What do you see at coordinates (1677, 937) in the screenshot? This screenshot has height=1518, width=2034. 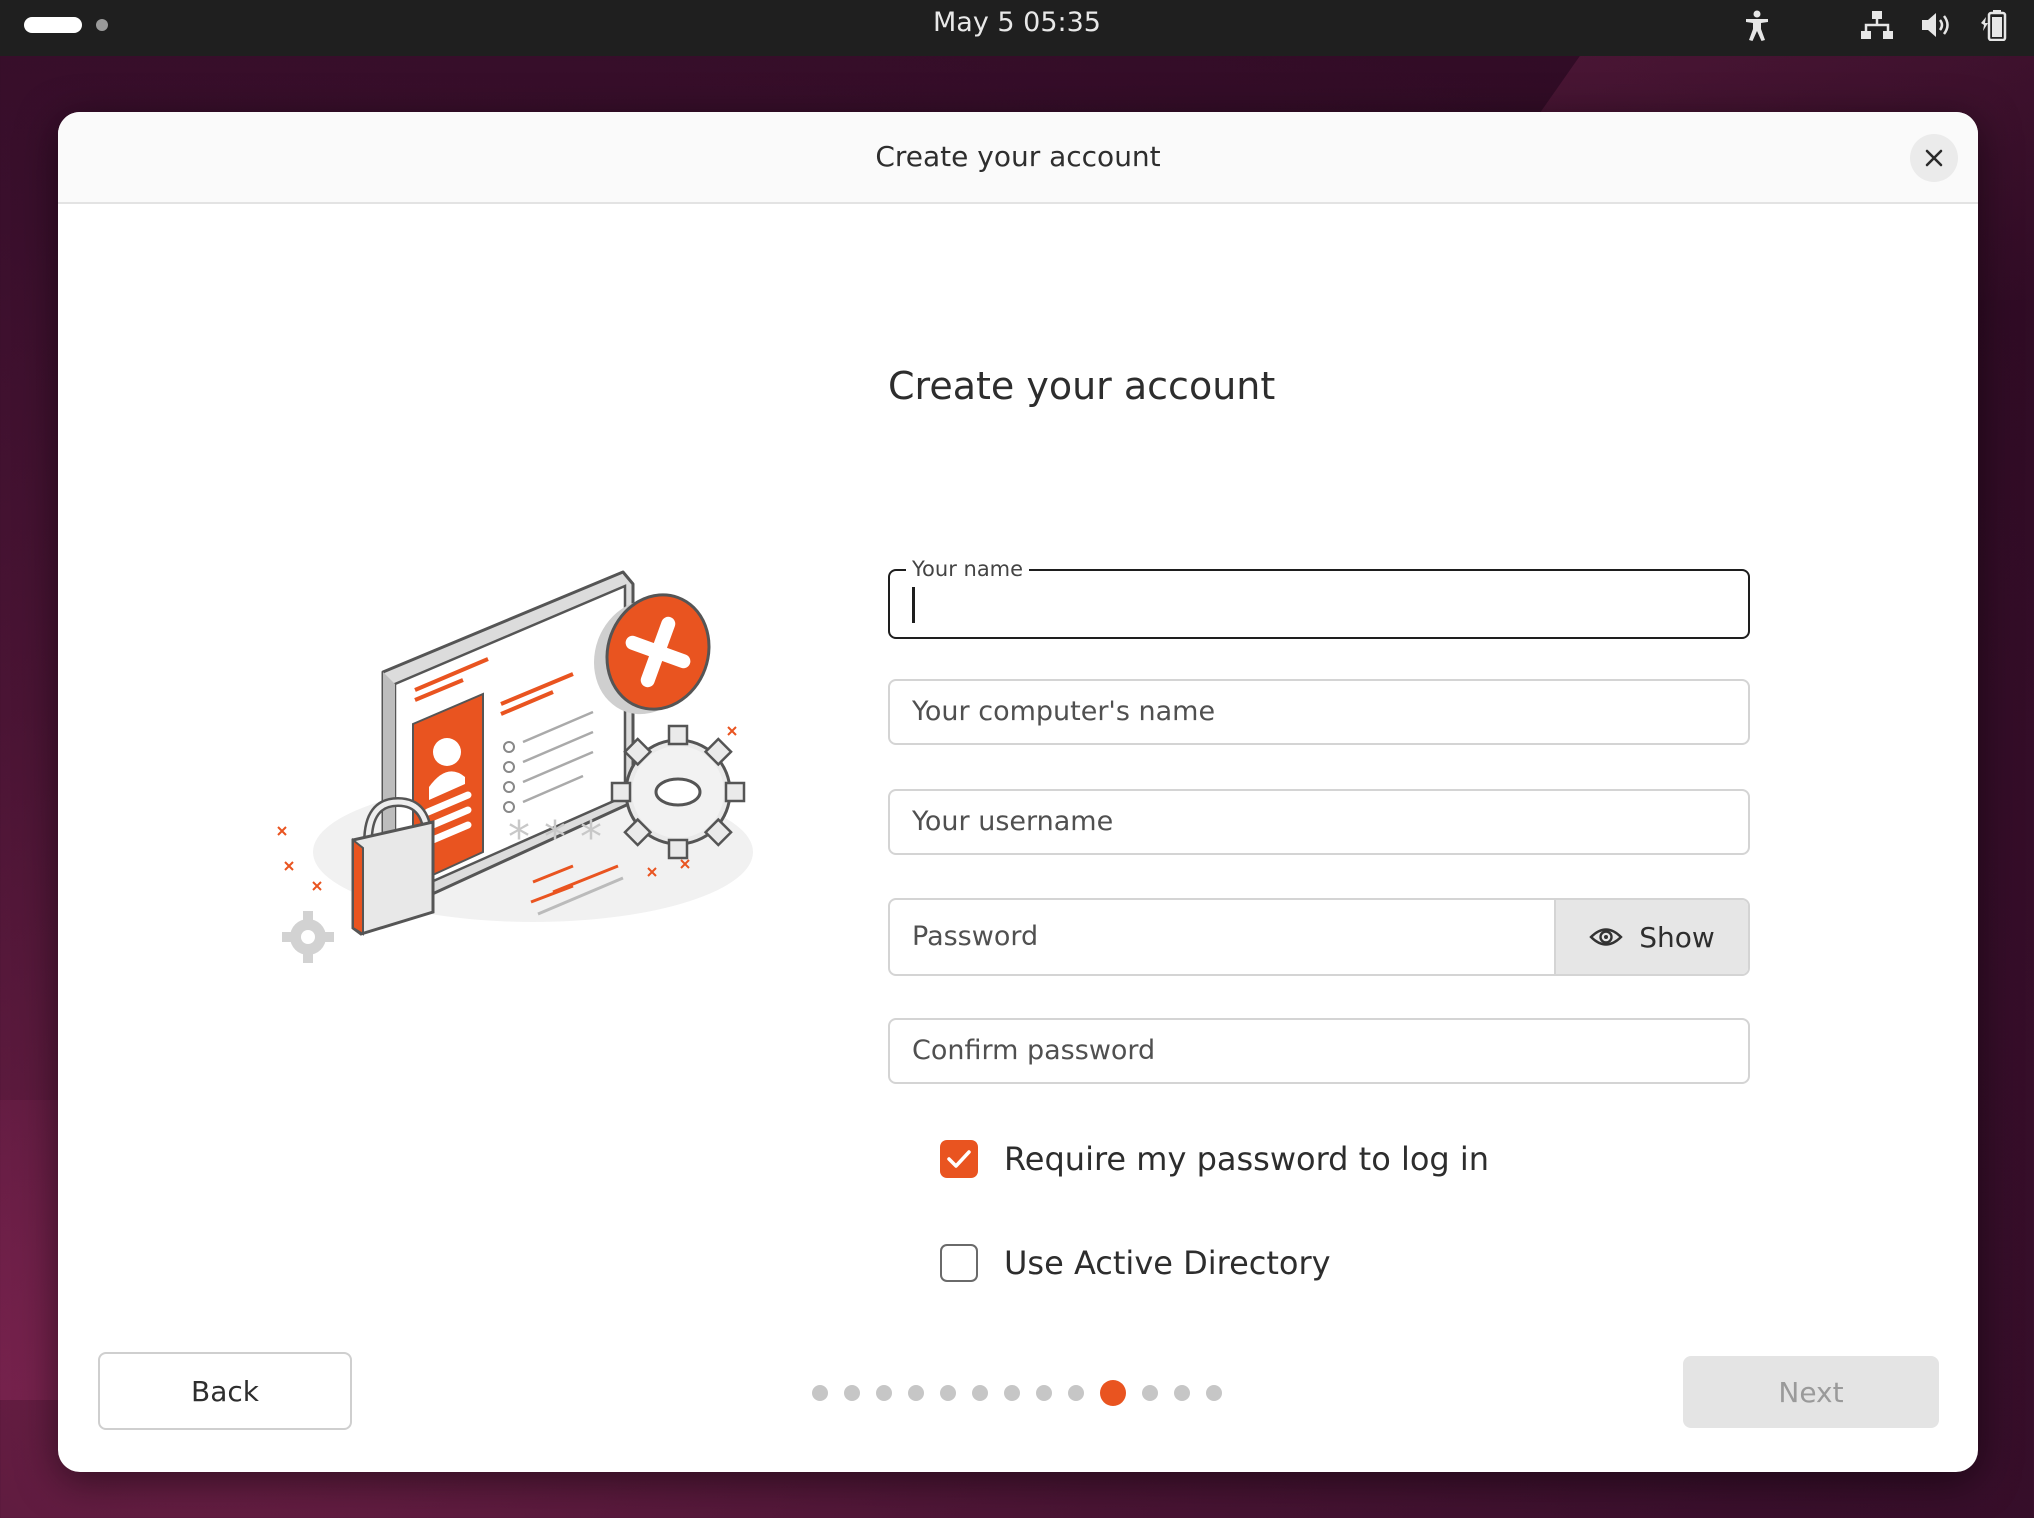 I see `show-password-label: Show` at bounding box center [1677, 937].